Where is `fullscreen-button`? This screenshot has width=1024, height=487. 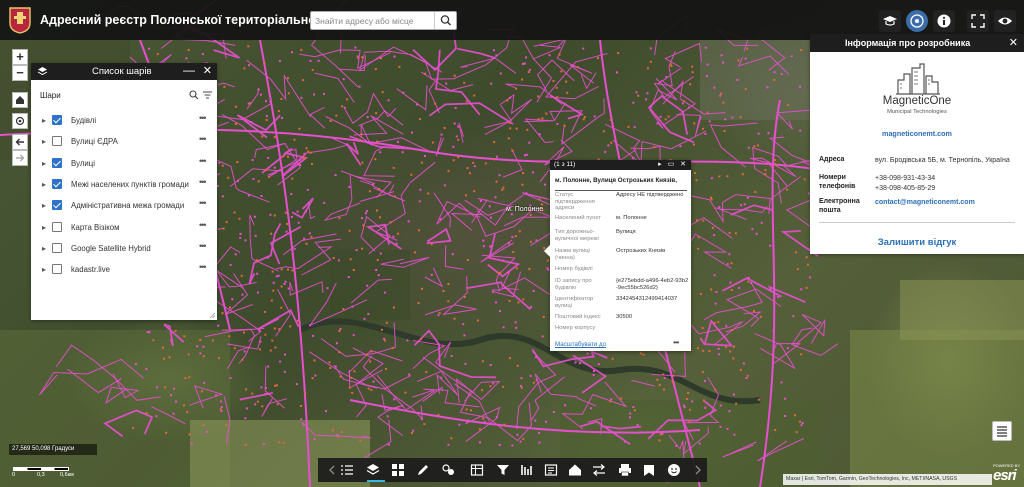 fullscreen-button is located at coordinates (978, 21).